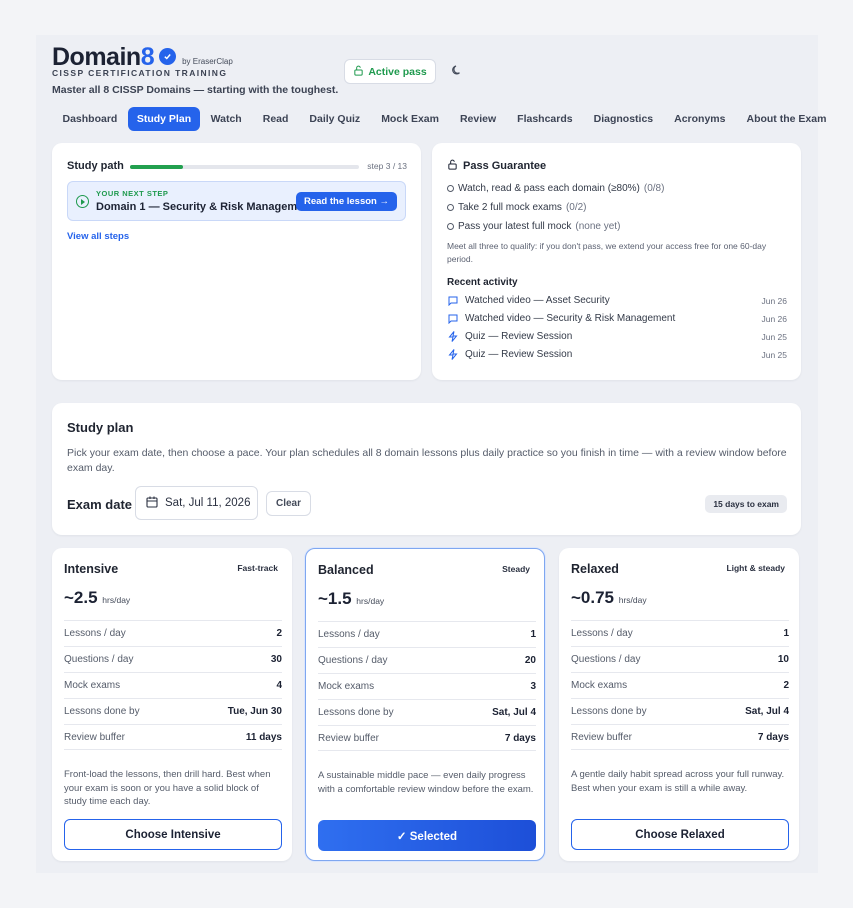  I want to click on choose-relaxed-button: Choose Relaxed, so click(680, 834).